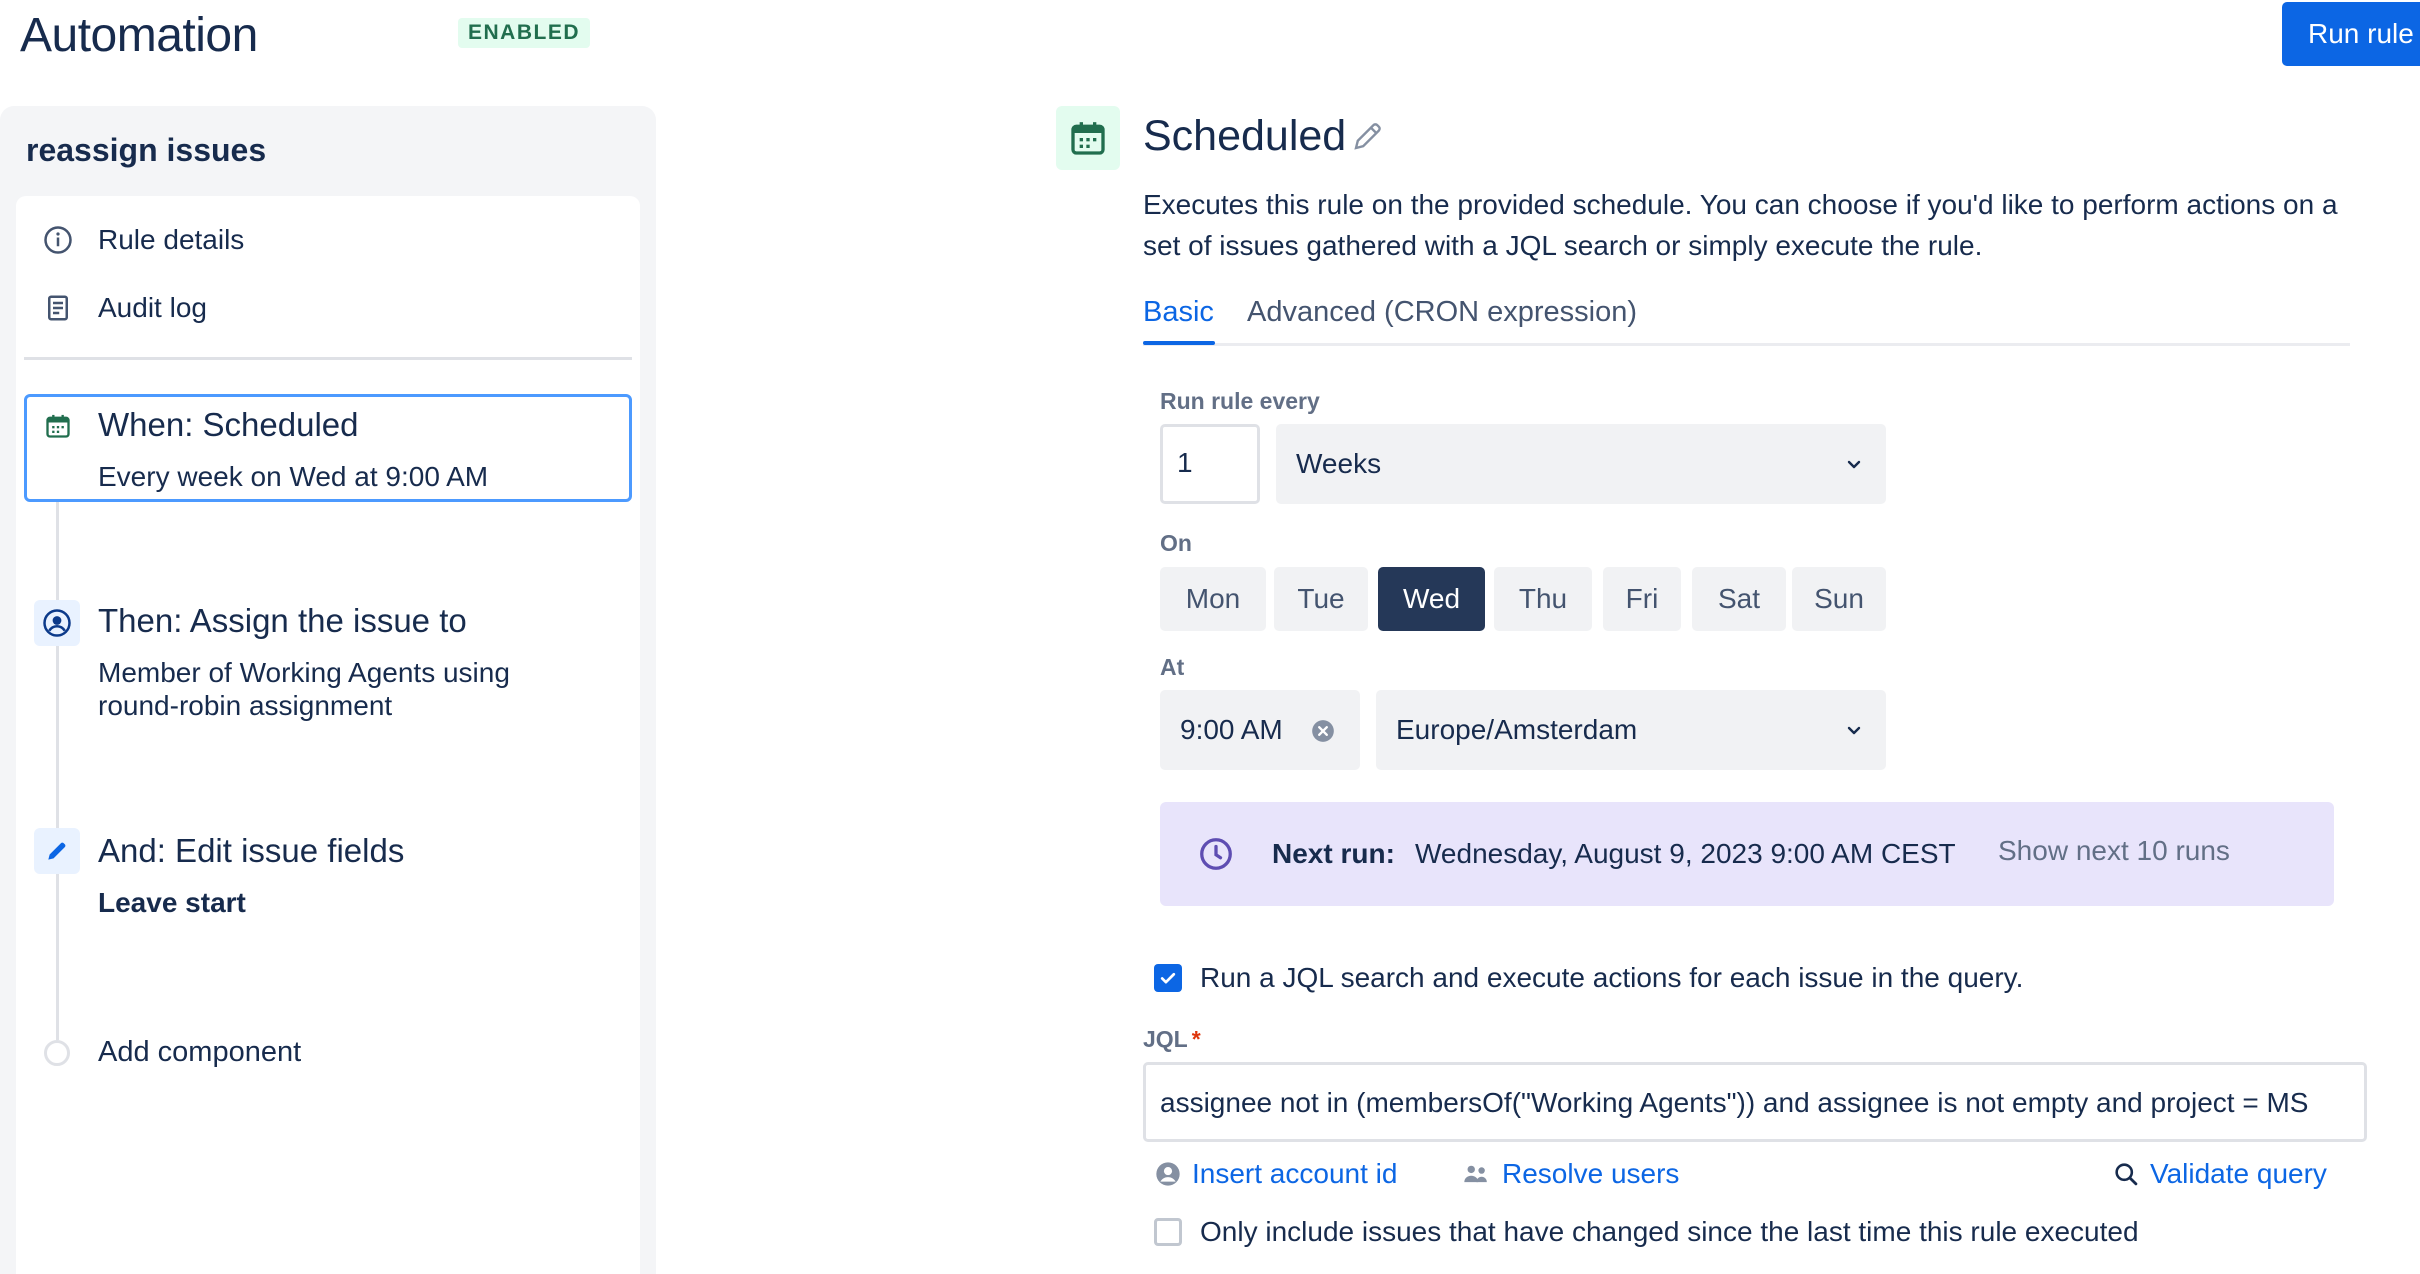 Image resolution: width=2420 pixels, height=1274 pixels. I want to click on step-subtitle: Every week on Wed at 9:00 AM, so click(293, 476).